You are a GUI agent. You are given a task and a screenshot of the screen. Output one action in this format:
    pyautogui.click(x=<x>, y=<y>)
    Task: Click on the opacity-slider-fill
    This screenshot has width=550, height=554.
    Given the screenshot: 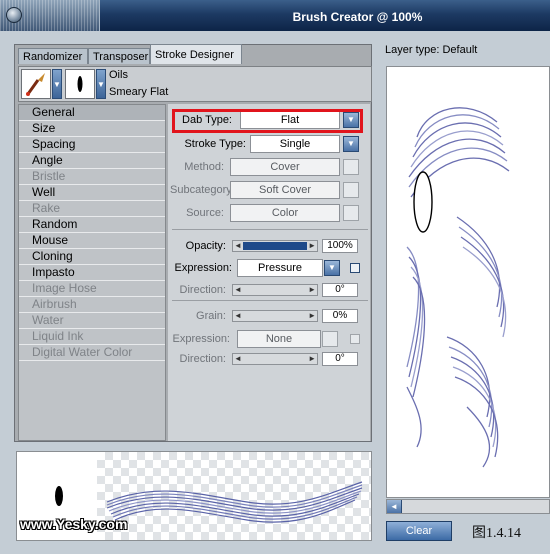 What is the action you would take?
    pyautogui.click(x=275, y=246)
    